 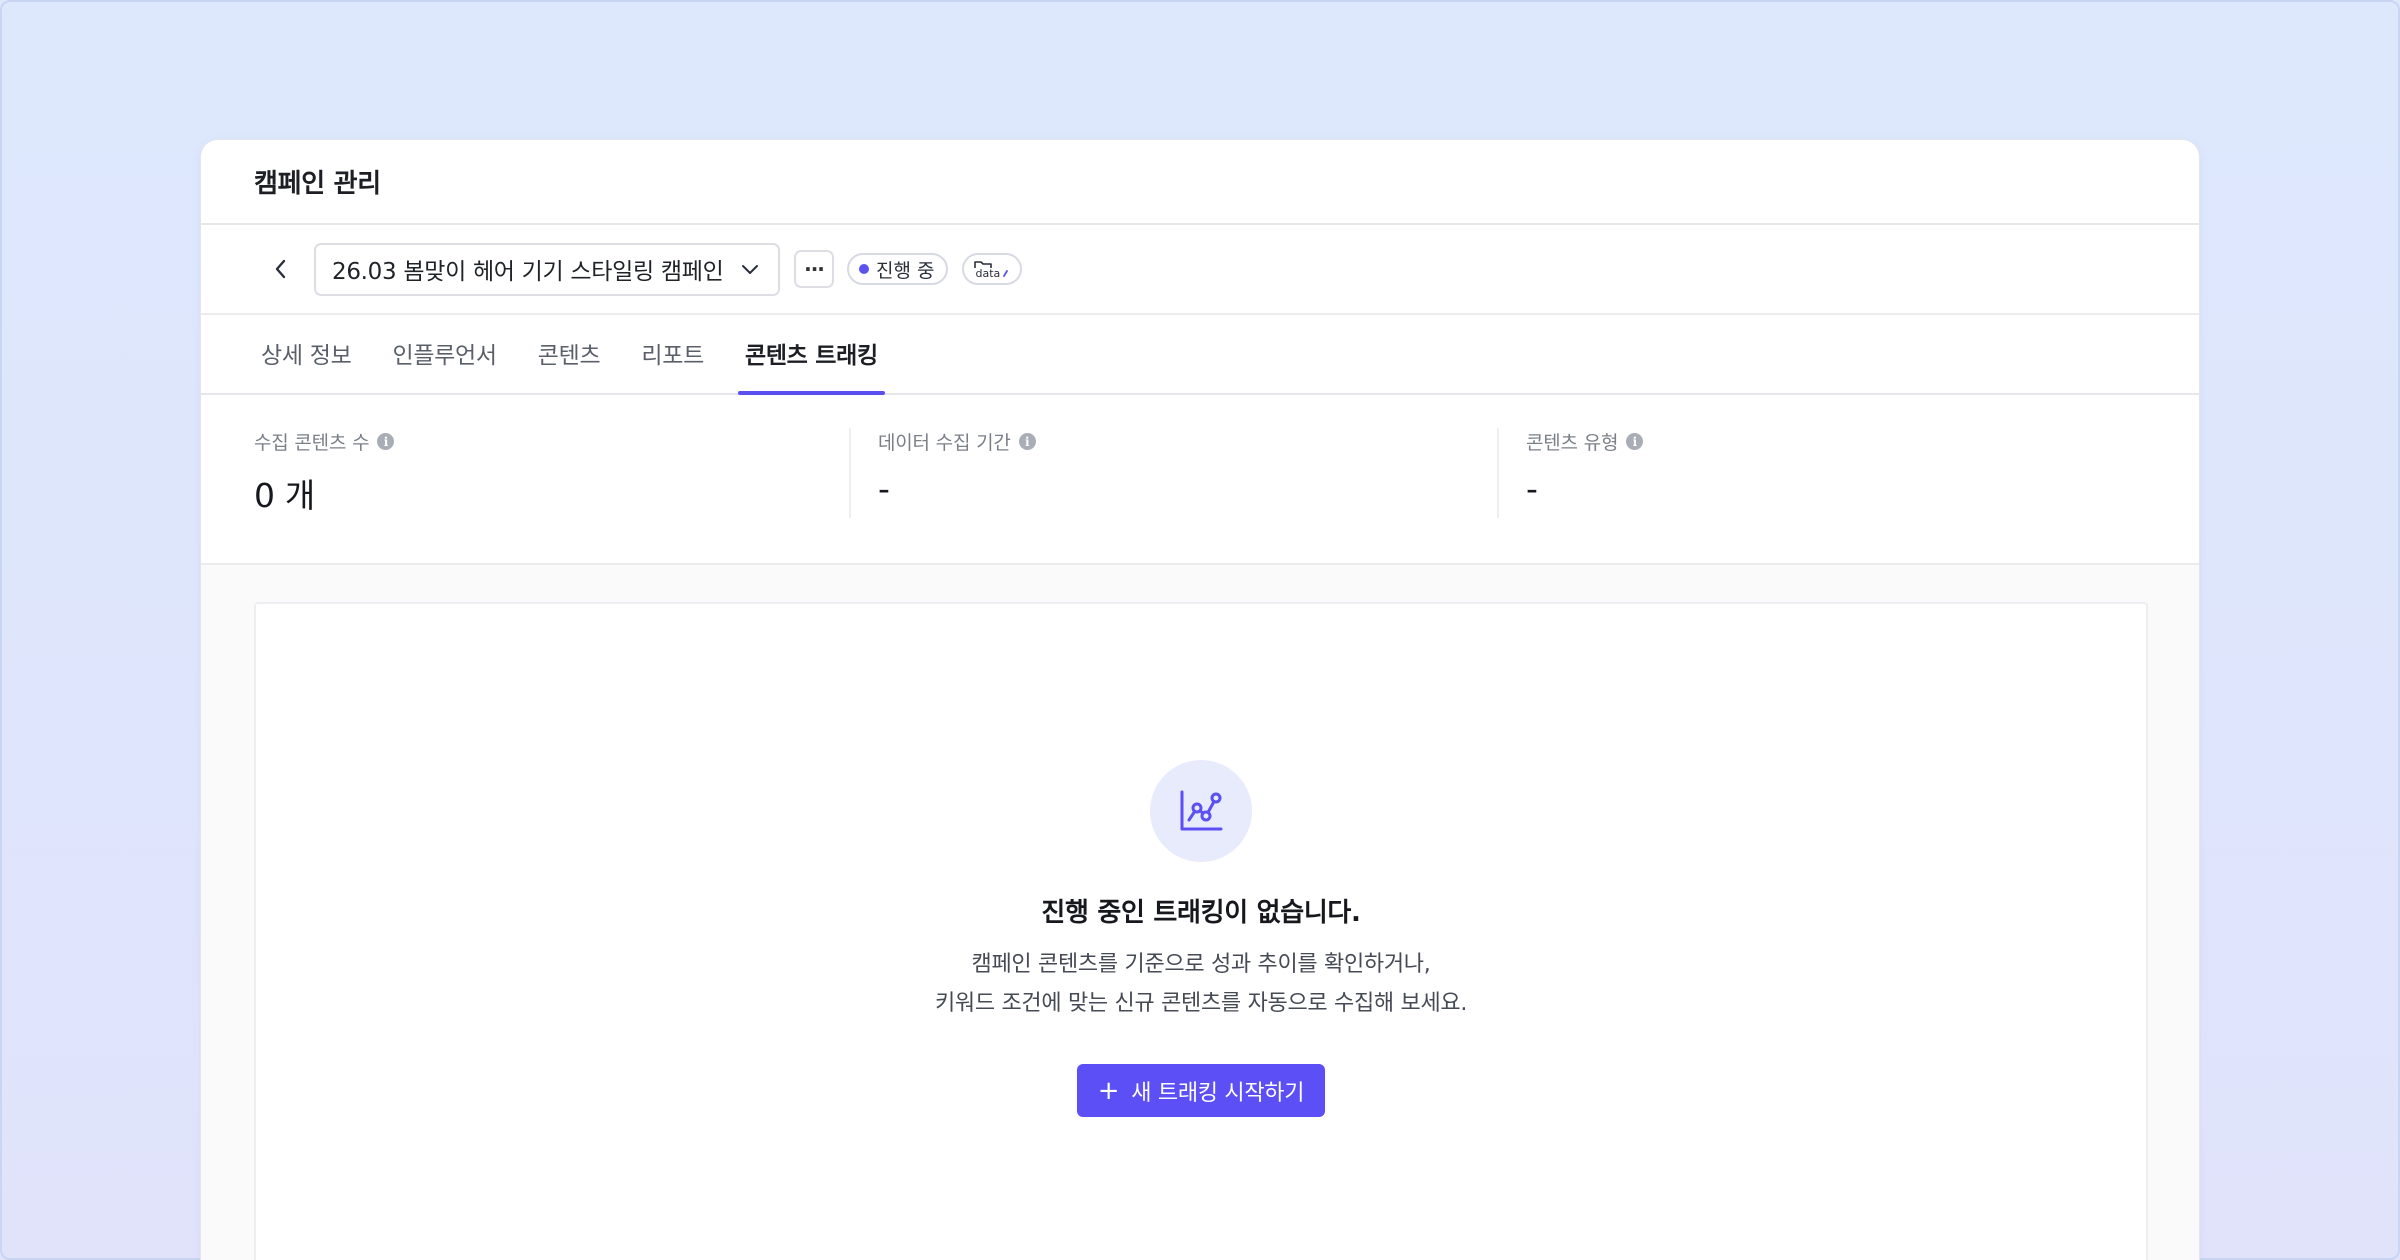 What do you see at coordinates (312, 443) in the screenshot?
I see `stat-label: 수집 콘텐츠 수` at bounding box center [312, 443].